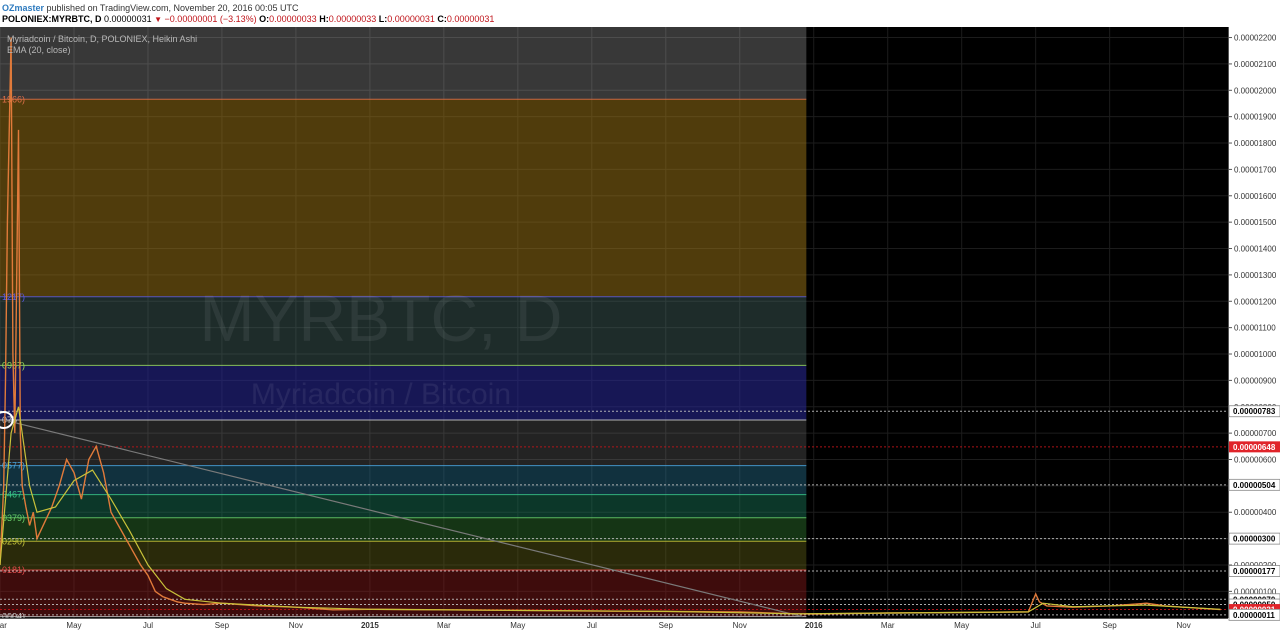 This screenshot has width=1280, height=631. I want to click on price-axis-tick-label: 0.00001900, so click(1255, 117).